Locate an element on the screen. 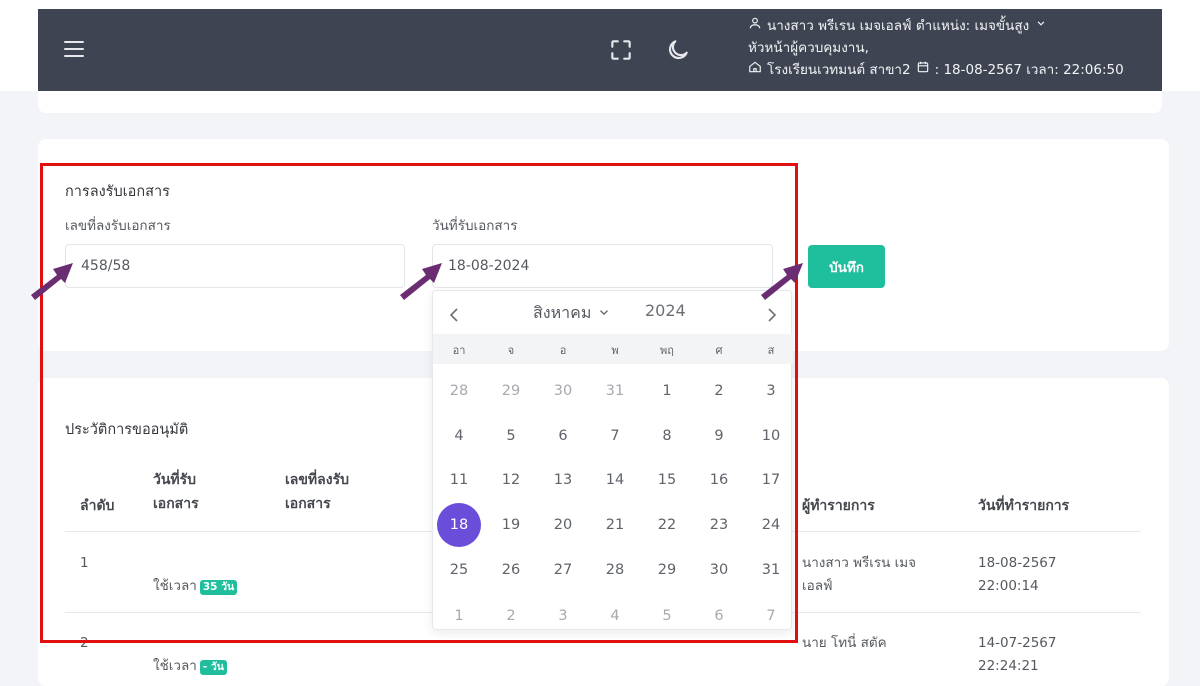  previous-card-bottom is located at coordinates (600, 102).